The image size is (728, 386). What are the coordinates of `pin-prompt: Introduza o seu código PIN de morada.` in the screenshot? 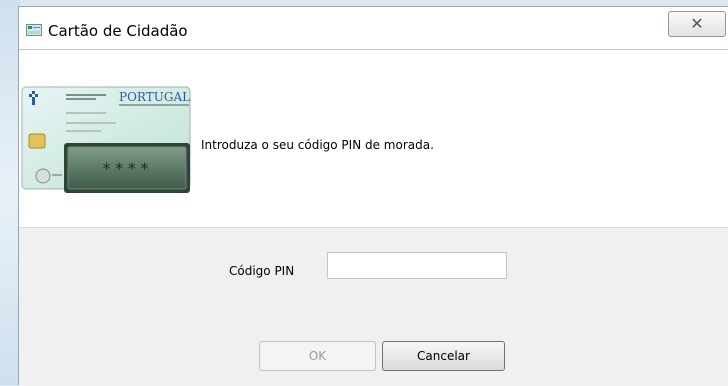 It's located at (317, 145).